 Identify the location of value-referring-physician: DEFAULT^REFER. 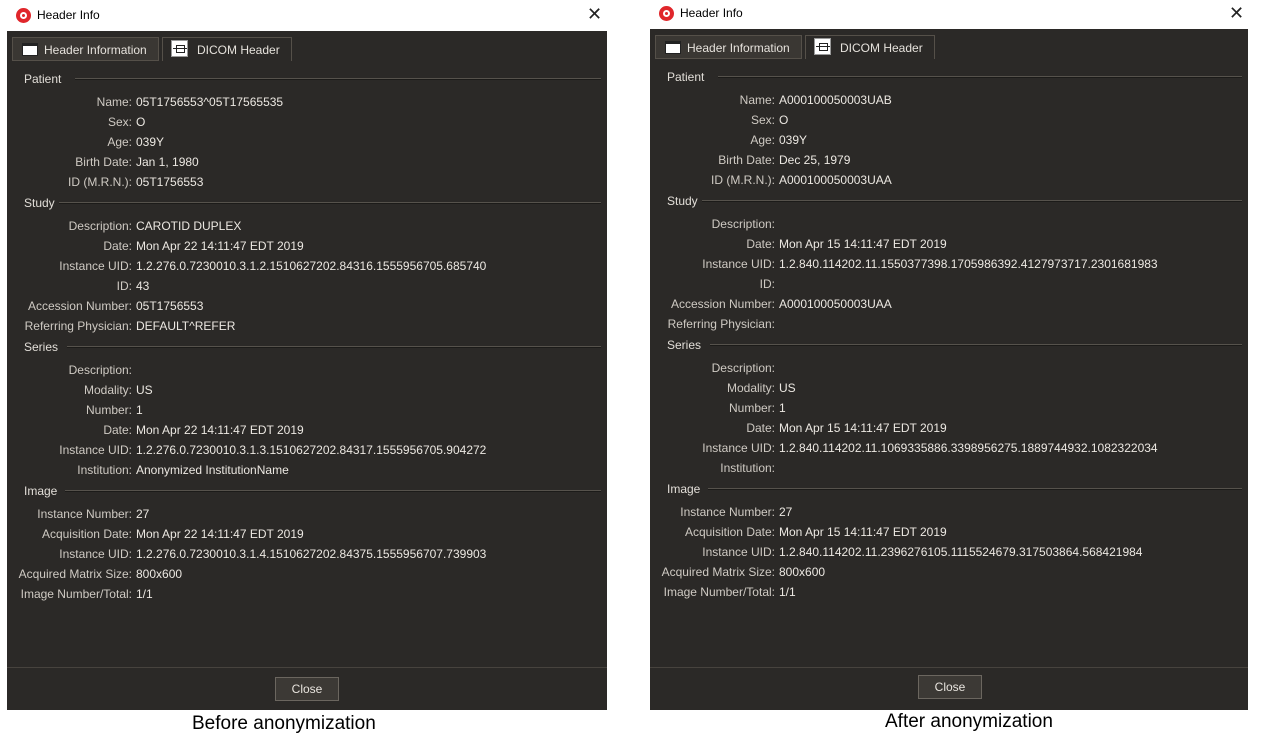
(186, 326).